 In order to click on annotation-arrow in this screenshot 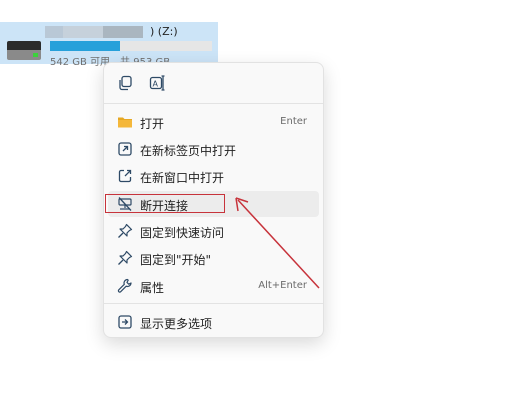, I will do `click(277, 243)`.